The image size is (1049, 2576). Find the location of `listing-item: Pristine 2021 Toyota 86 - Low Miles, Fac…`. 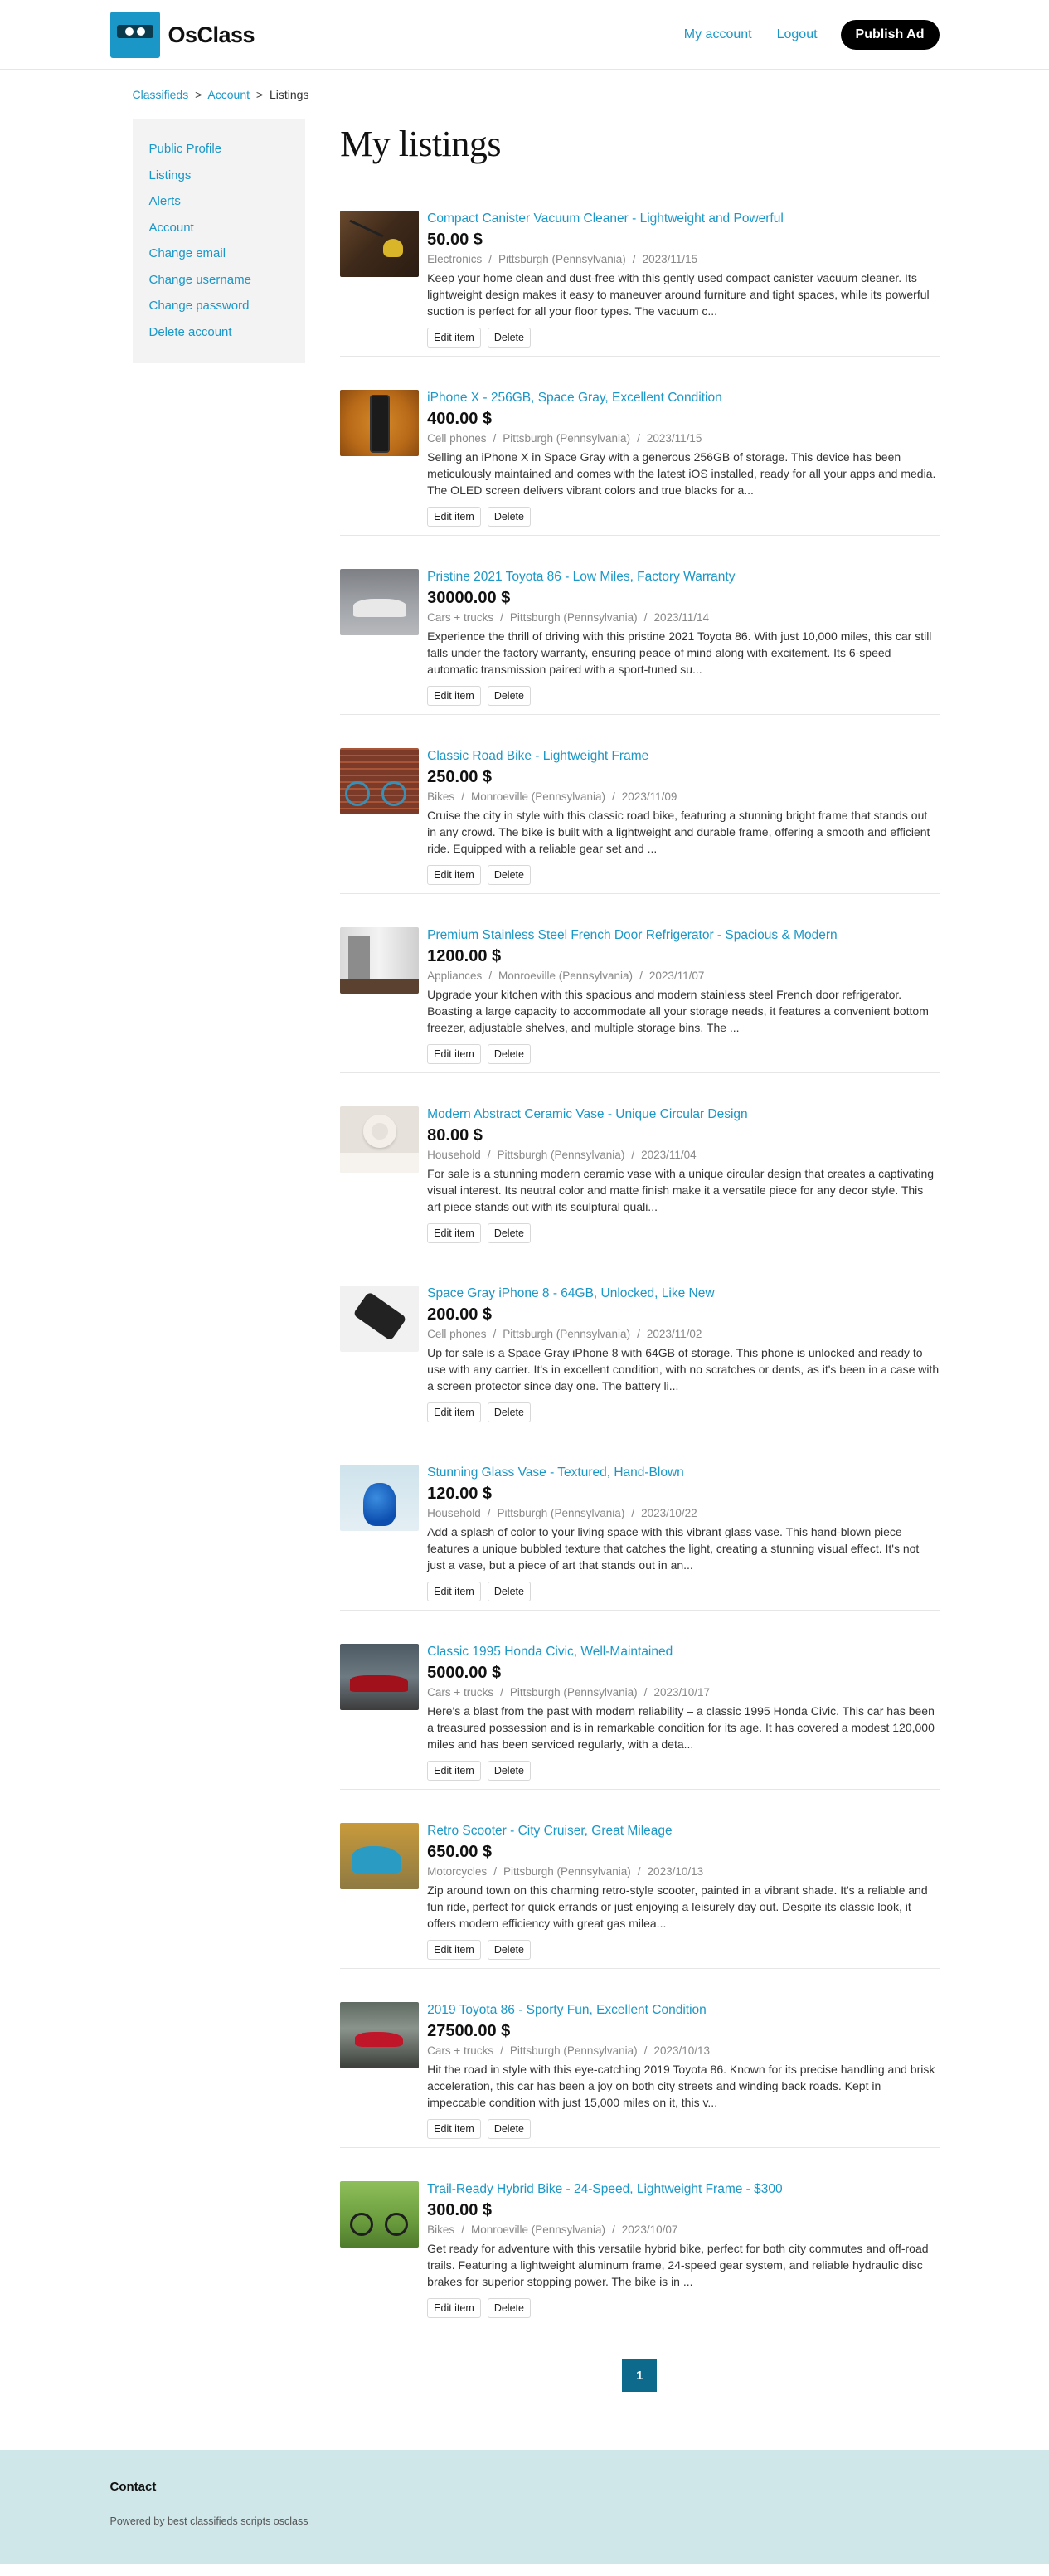

listing-item: Pristine 2021 Toyota 86 - Low Miles, Fac… is located at coordinates (640, 626).